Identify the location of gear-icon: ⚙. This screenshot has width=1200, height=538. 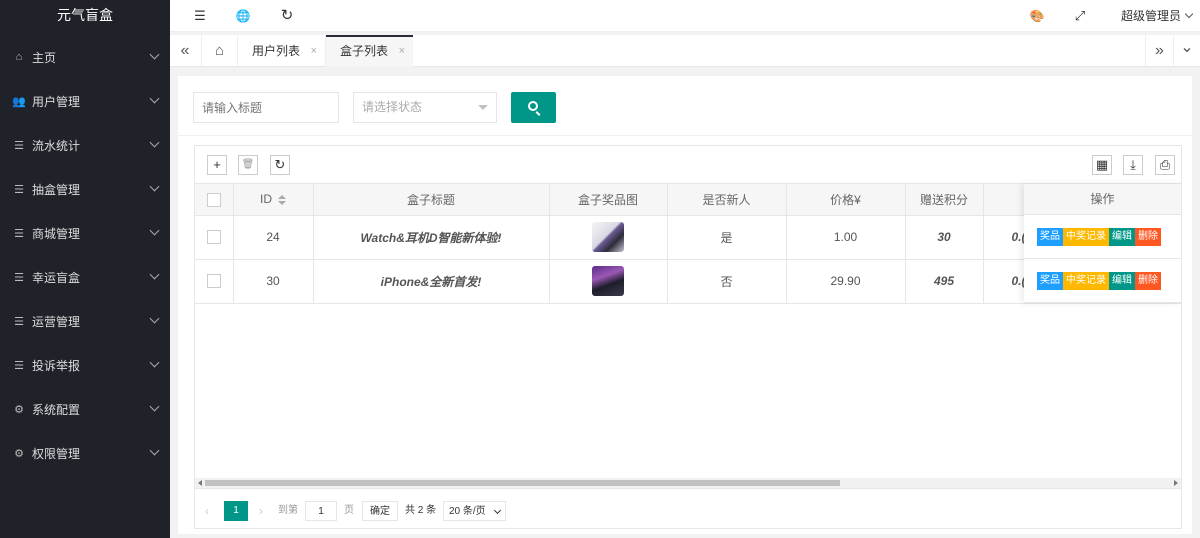
(19, 453).